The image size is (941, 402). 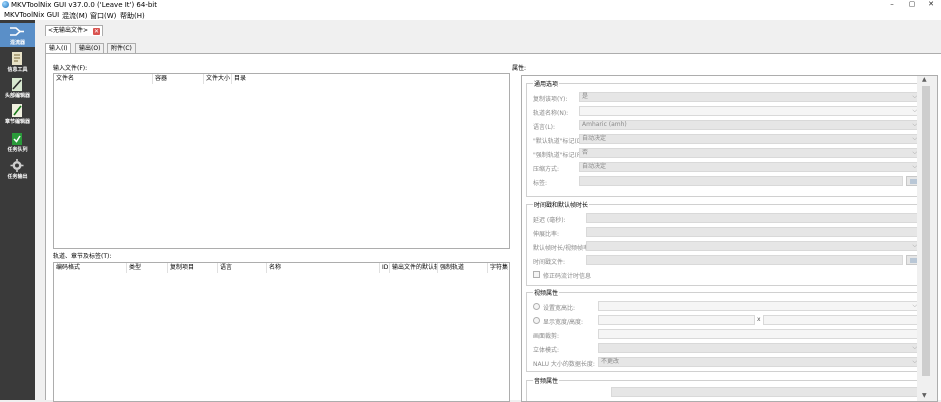 I want to click on language-select: Amharic (amh) ⌵, so click(x=749, y=125).